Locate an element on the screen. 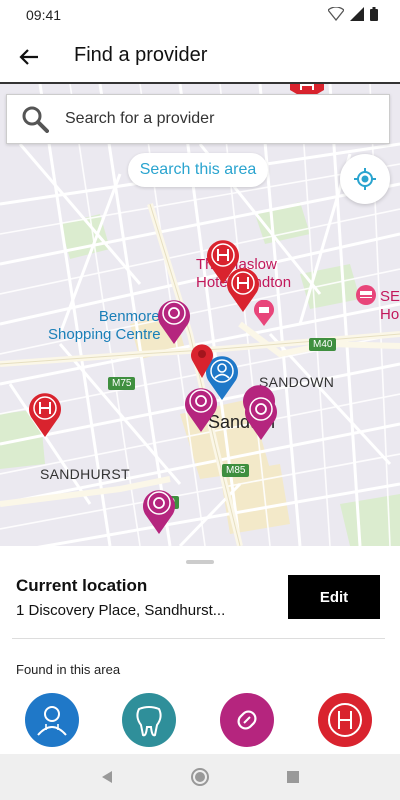 This screenshot has width=400, height=800. found-in-area-label: Found in this area is located at coordinates (68, 669).